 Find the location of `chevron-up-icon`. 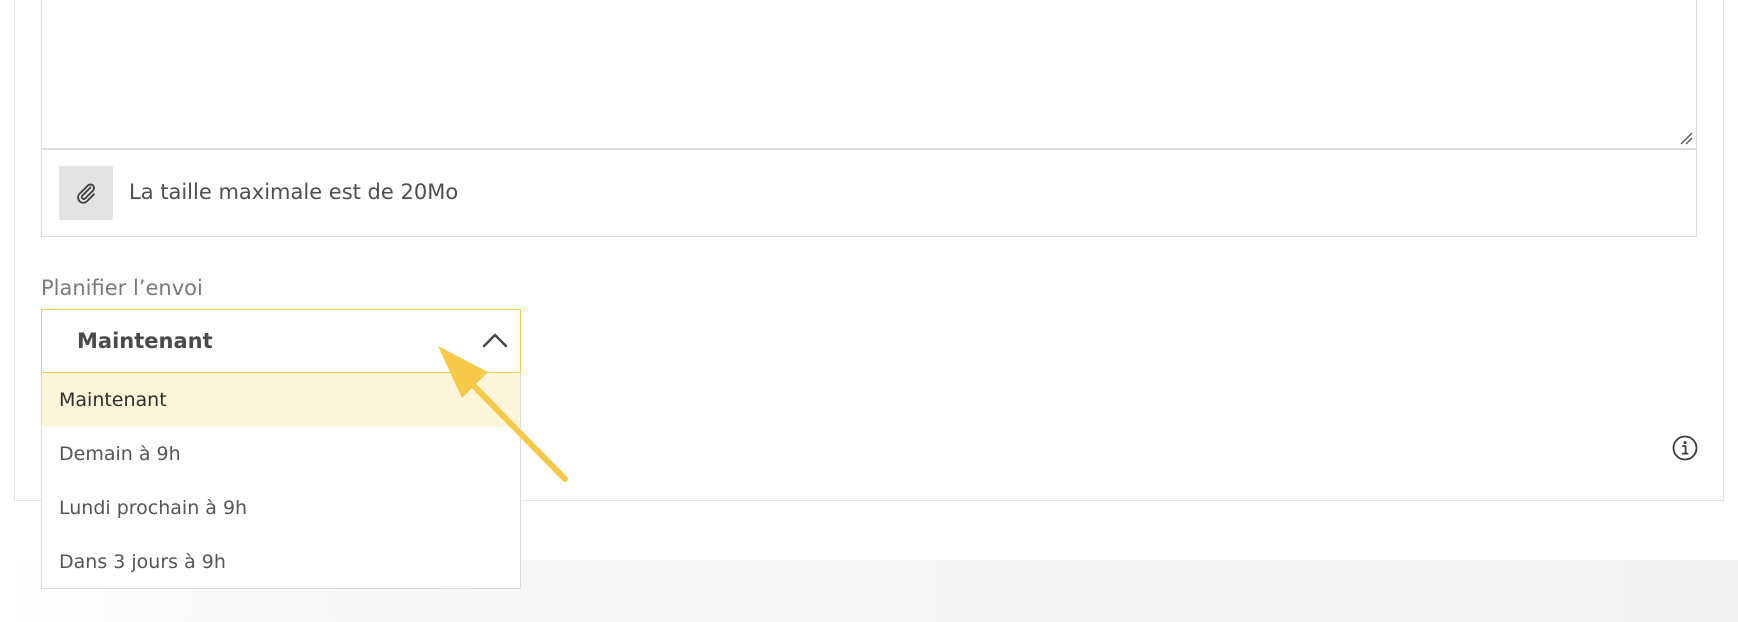

chevron-up-icon is located at coordinates (495, 340).